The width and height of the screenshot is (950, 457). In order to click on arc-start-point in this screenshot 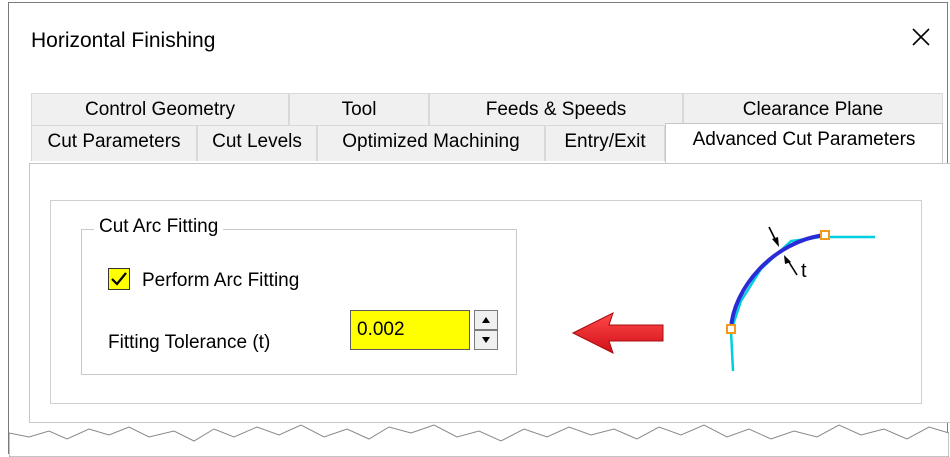, I will do `click(731, 329)`.